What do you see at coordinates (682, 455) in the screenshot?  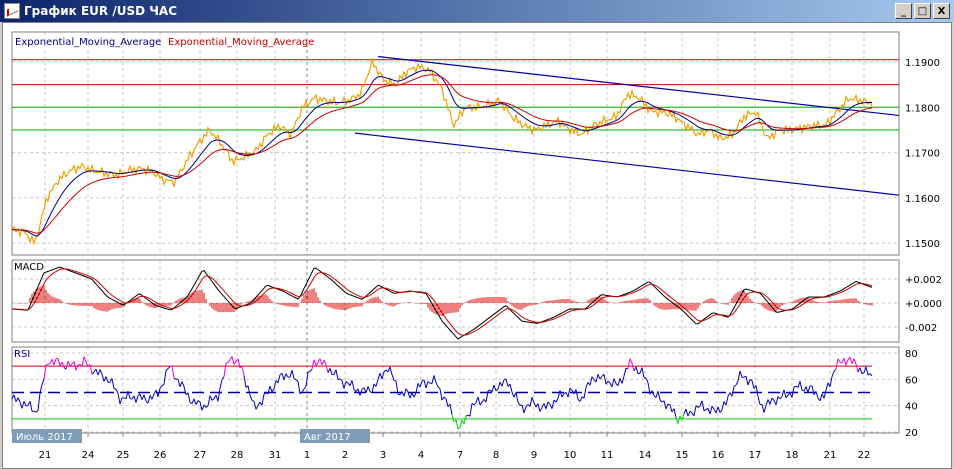 I see `x-tick-label: 15` at bounding box center [682, 455].